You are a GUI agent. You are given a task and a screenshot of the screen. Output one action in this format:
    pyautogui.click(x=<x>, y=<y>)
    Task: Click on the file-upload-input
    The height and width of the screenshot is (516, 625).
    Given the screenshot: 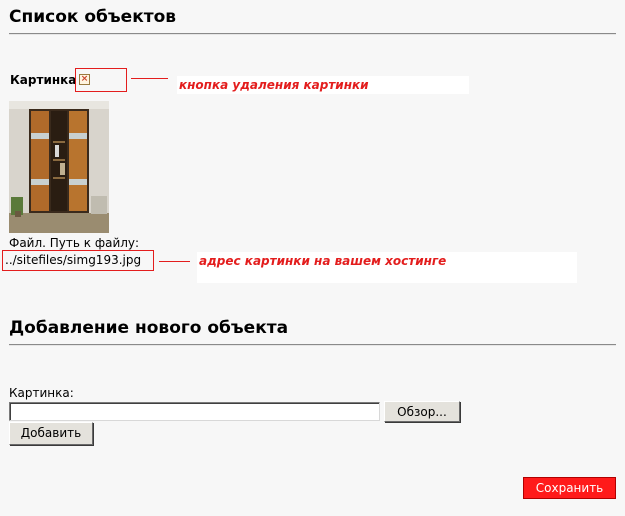 What is the action you would take?
    pyautogui.click(x=194, y=411)
    